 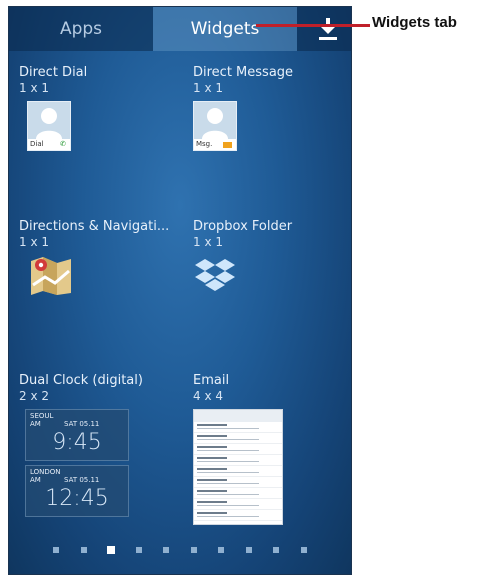 I want to click on tab-bar: Apps Widgets, so click(x=180, y=29).